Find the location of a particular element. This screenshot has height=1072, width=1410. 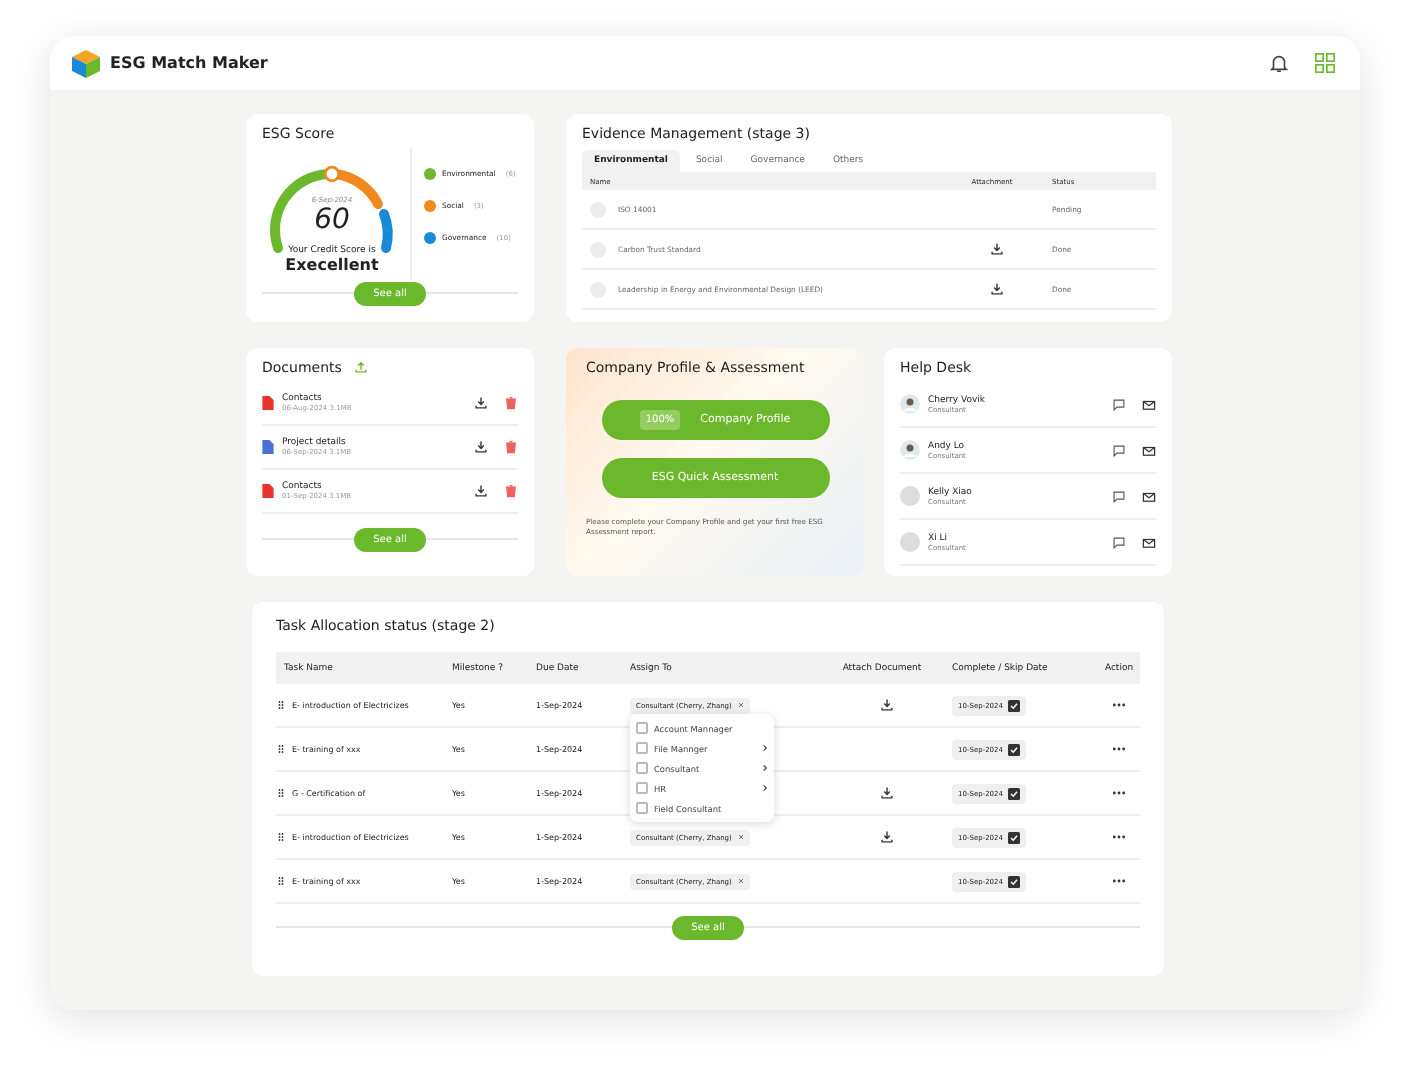

bell-icon is located at coordinates (1279, 63).